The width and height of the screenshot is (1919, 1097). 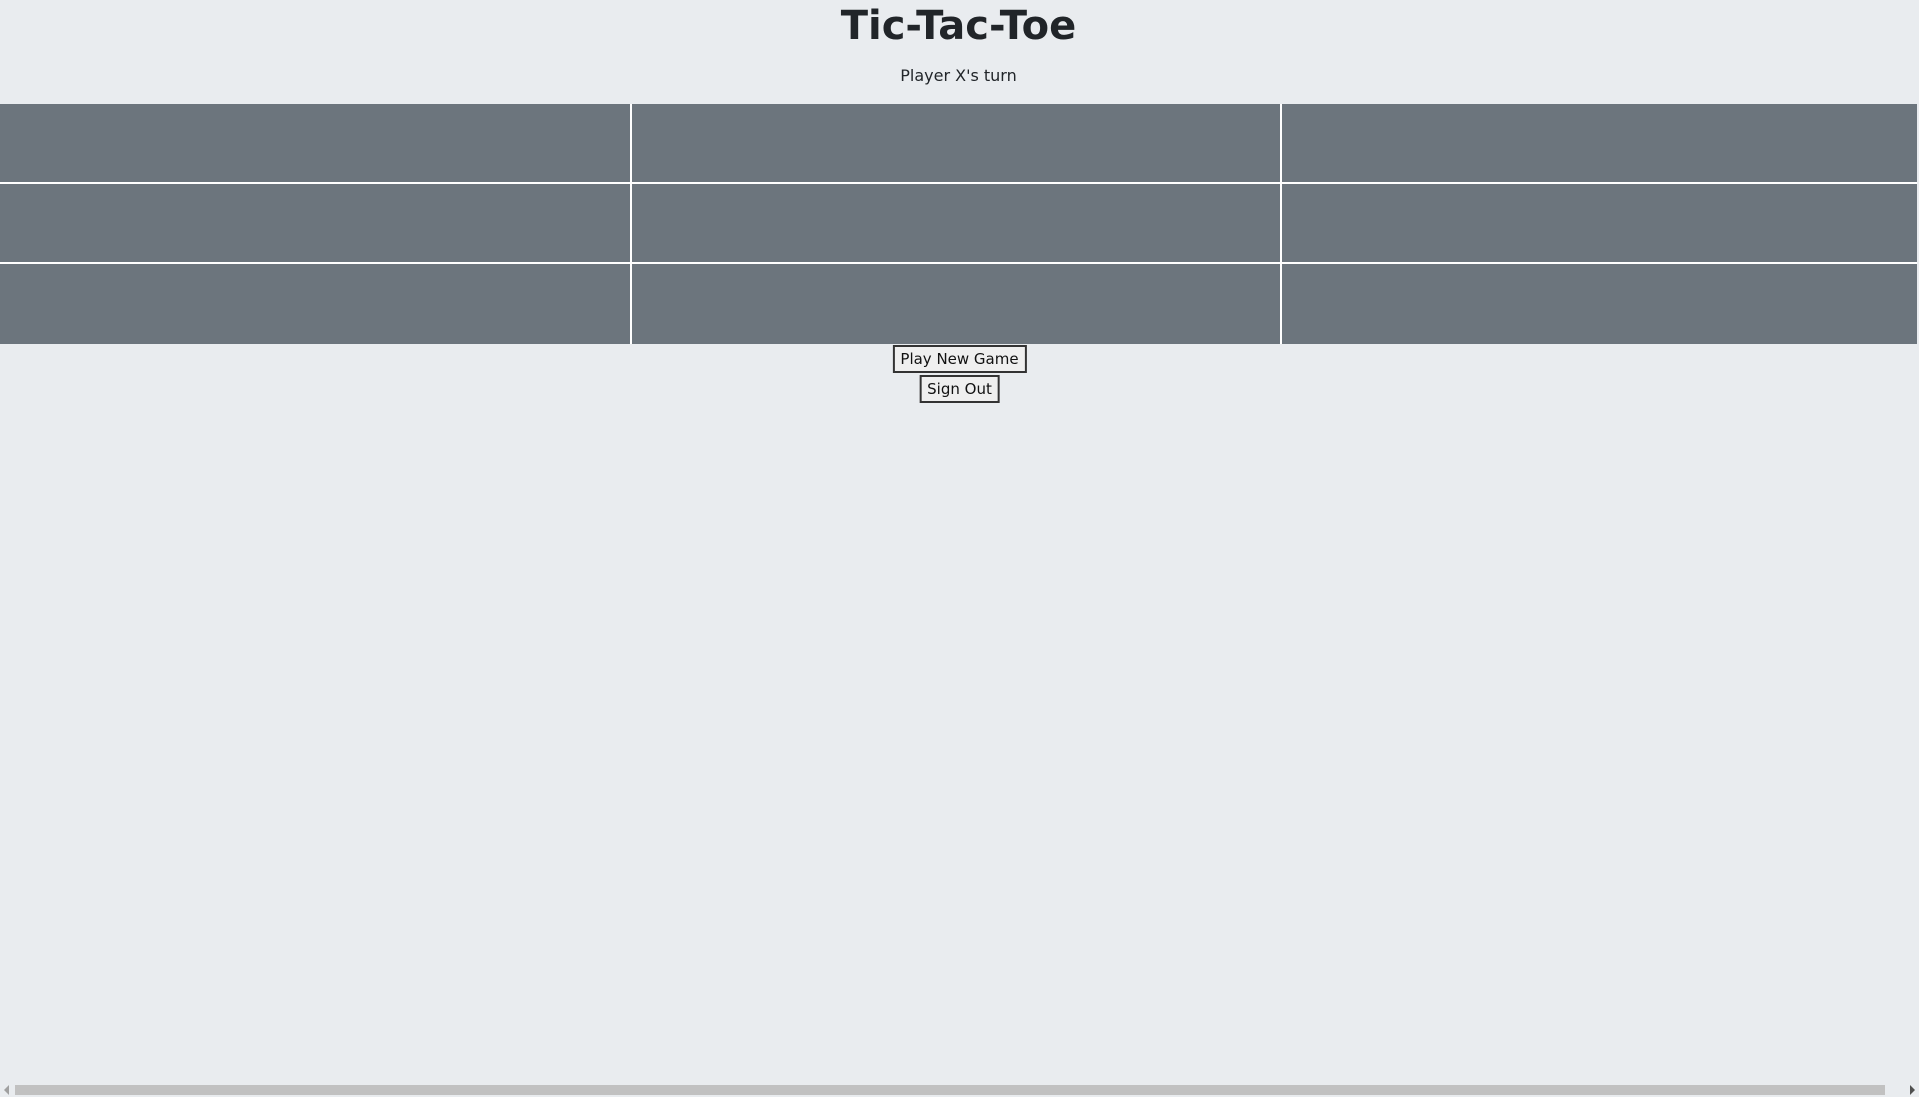 What do you see at coordinates (959, 389) in the screenshot?
I see `sign-out-button: Sign Out` at bounding box center [959, 389].